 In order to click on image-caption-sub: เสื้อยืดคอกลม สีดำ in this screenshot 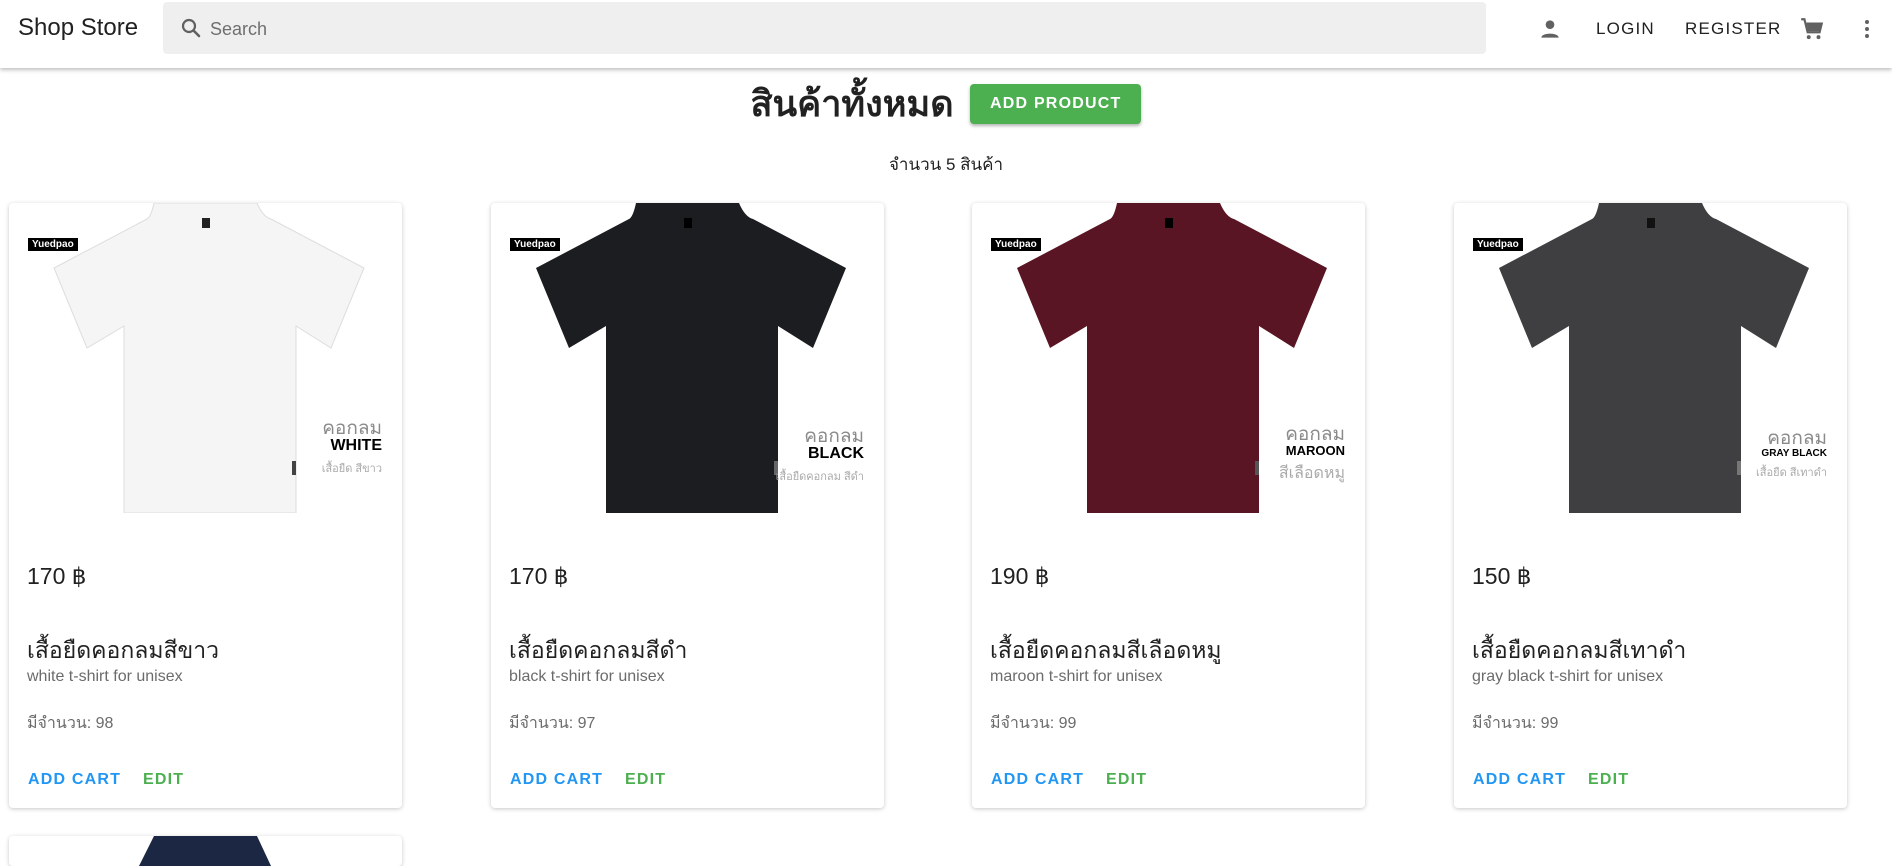, I will do `click(819, 477)`.